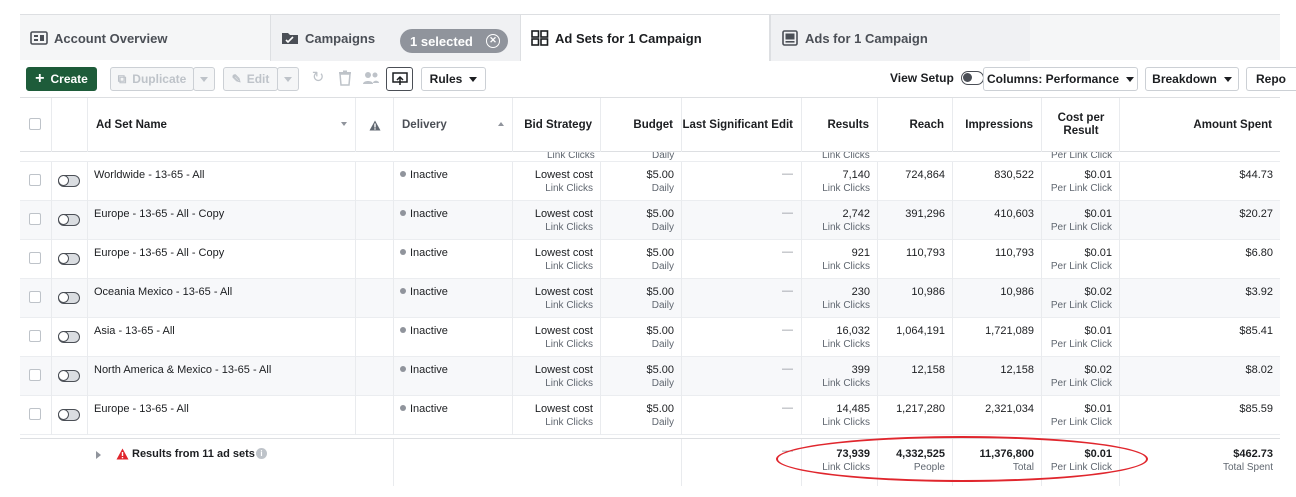  I want to click on column-header-results: Results, so click(840, 125).